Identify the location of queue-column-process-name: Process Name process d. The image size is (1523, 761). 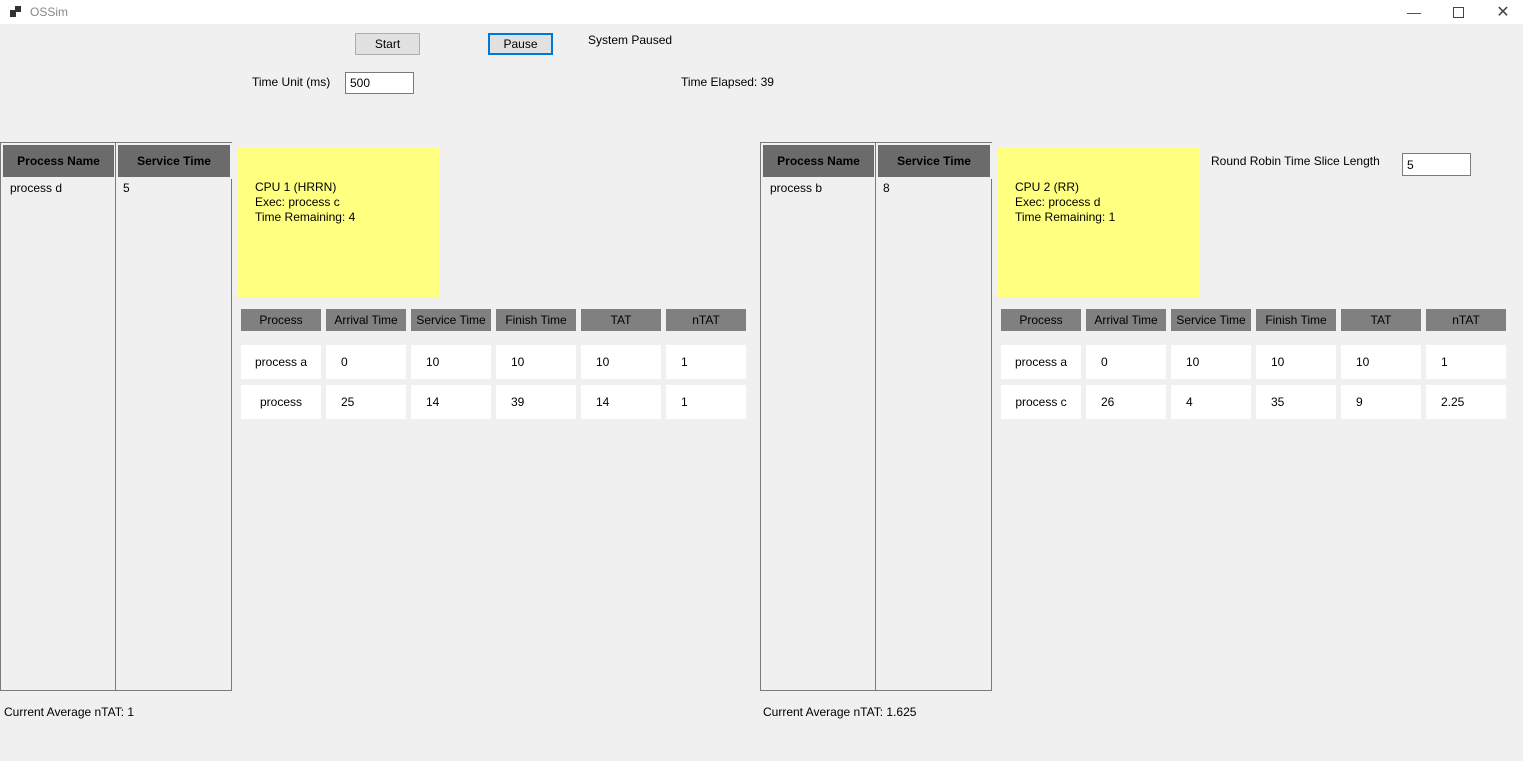
(58, 416).